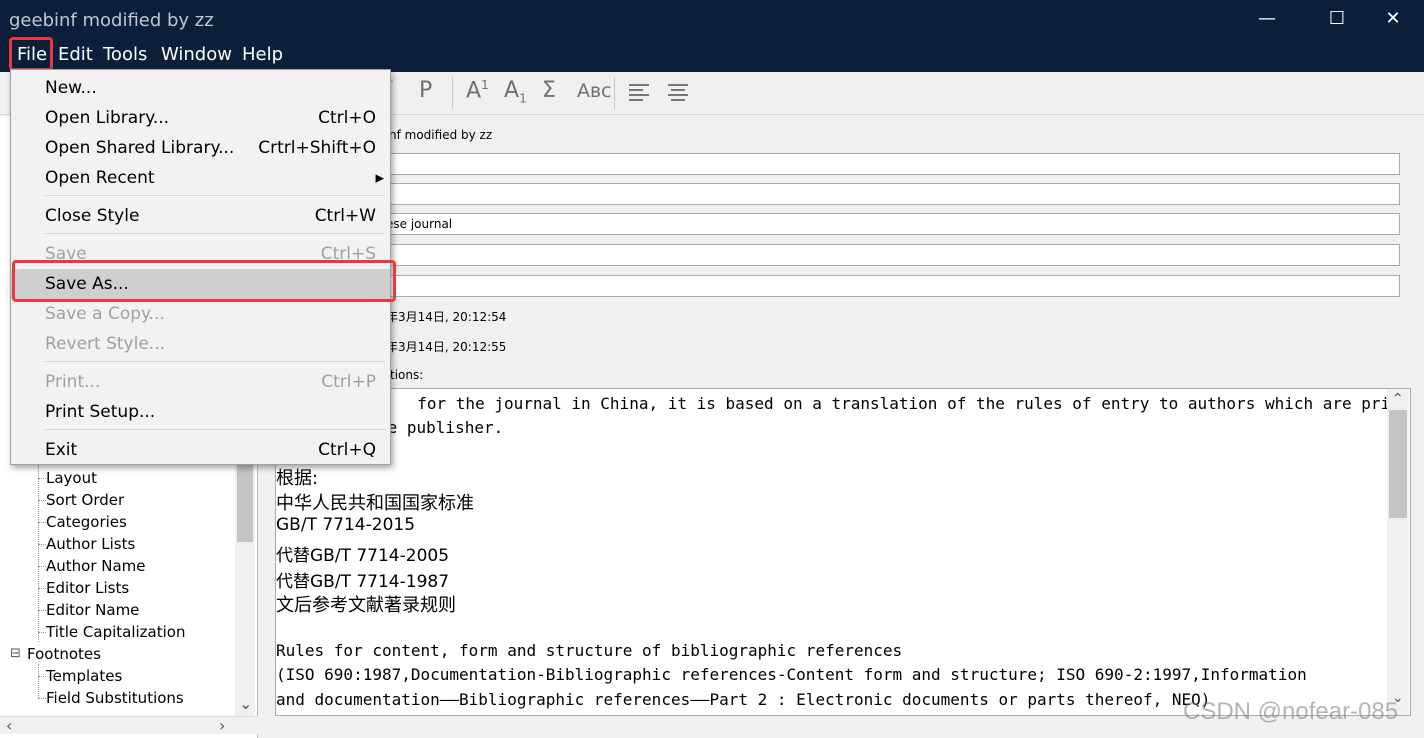 This screenshot has width=1424, height=738. Describe the element at coordinates (222, 725) in the screenshot. I see `scroll-right-arrow-icon: ›` at that location.